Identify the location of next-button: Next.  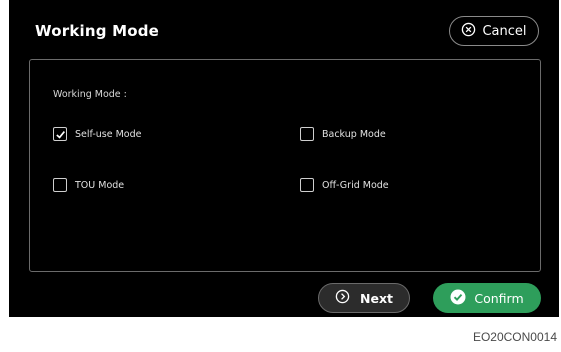
(364, 298).